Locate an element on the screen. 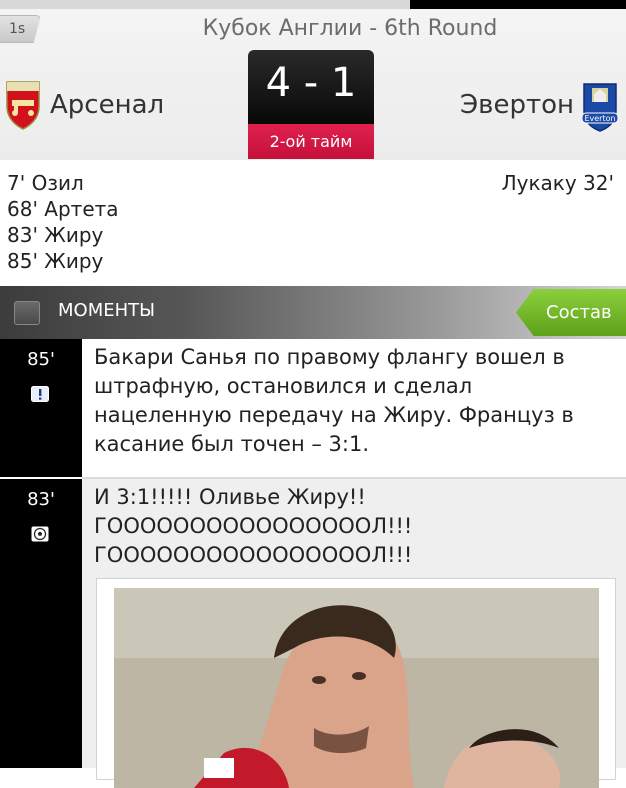  event-minute: 85' is located at coordinates (41, 359).